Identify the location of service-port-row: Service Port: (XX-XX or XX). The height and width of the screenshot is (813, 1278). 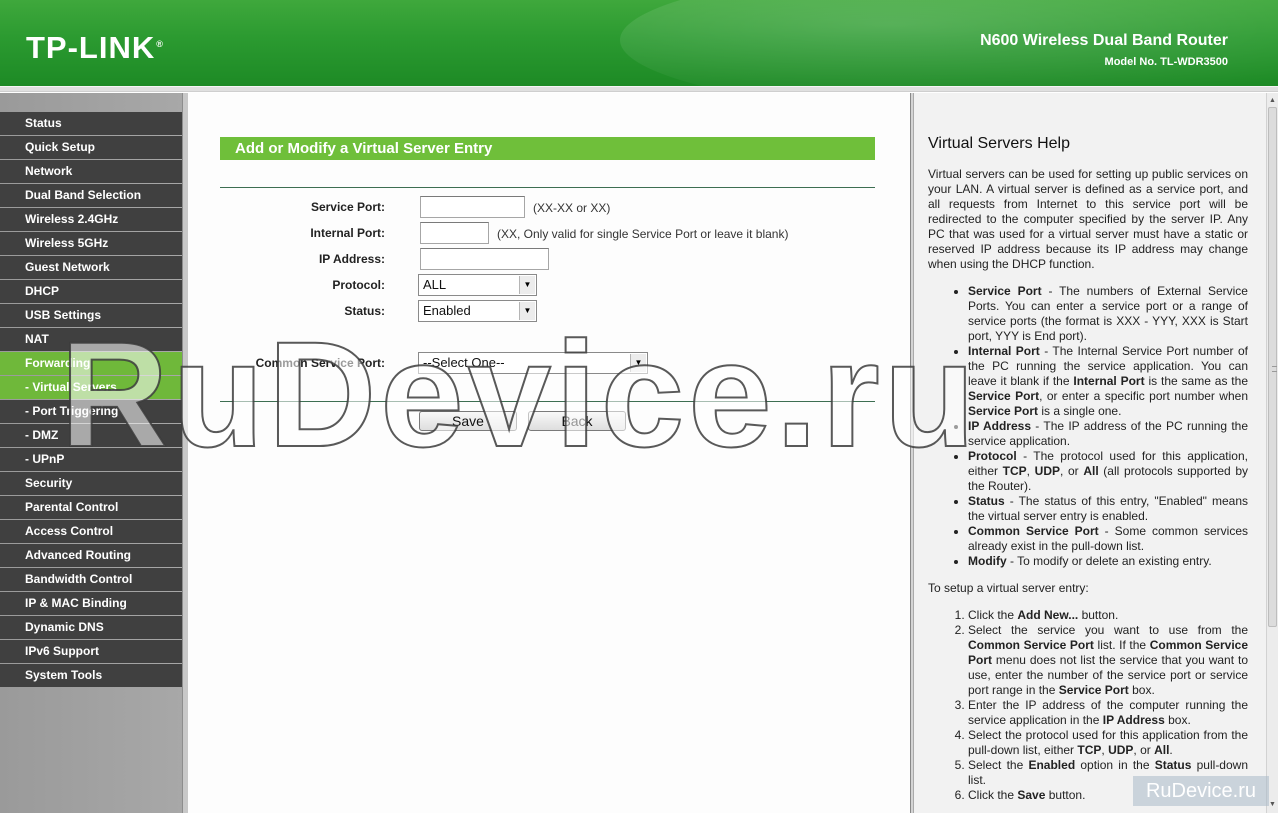
(549, 207).